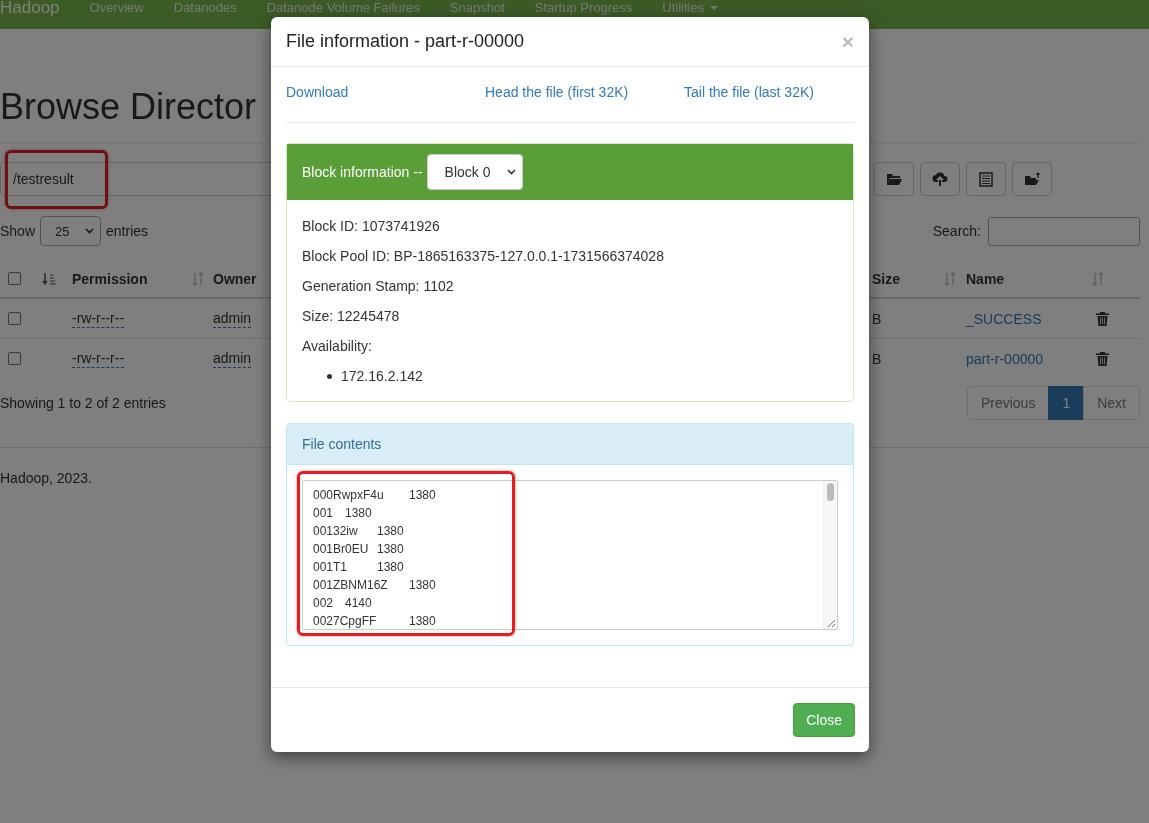  What do you see at coordinates (375, 495) in the screenshot?
I see `content-line: 000RwpxF4u 1380` at bounding box center [375, 495].